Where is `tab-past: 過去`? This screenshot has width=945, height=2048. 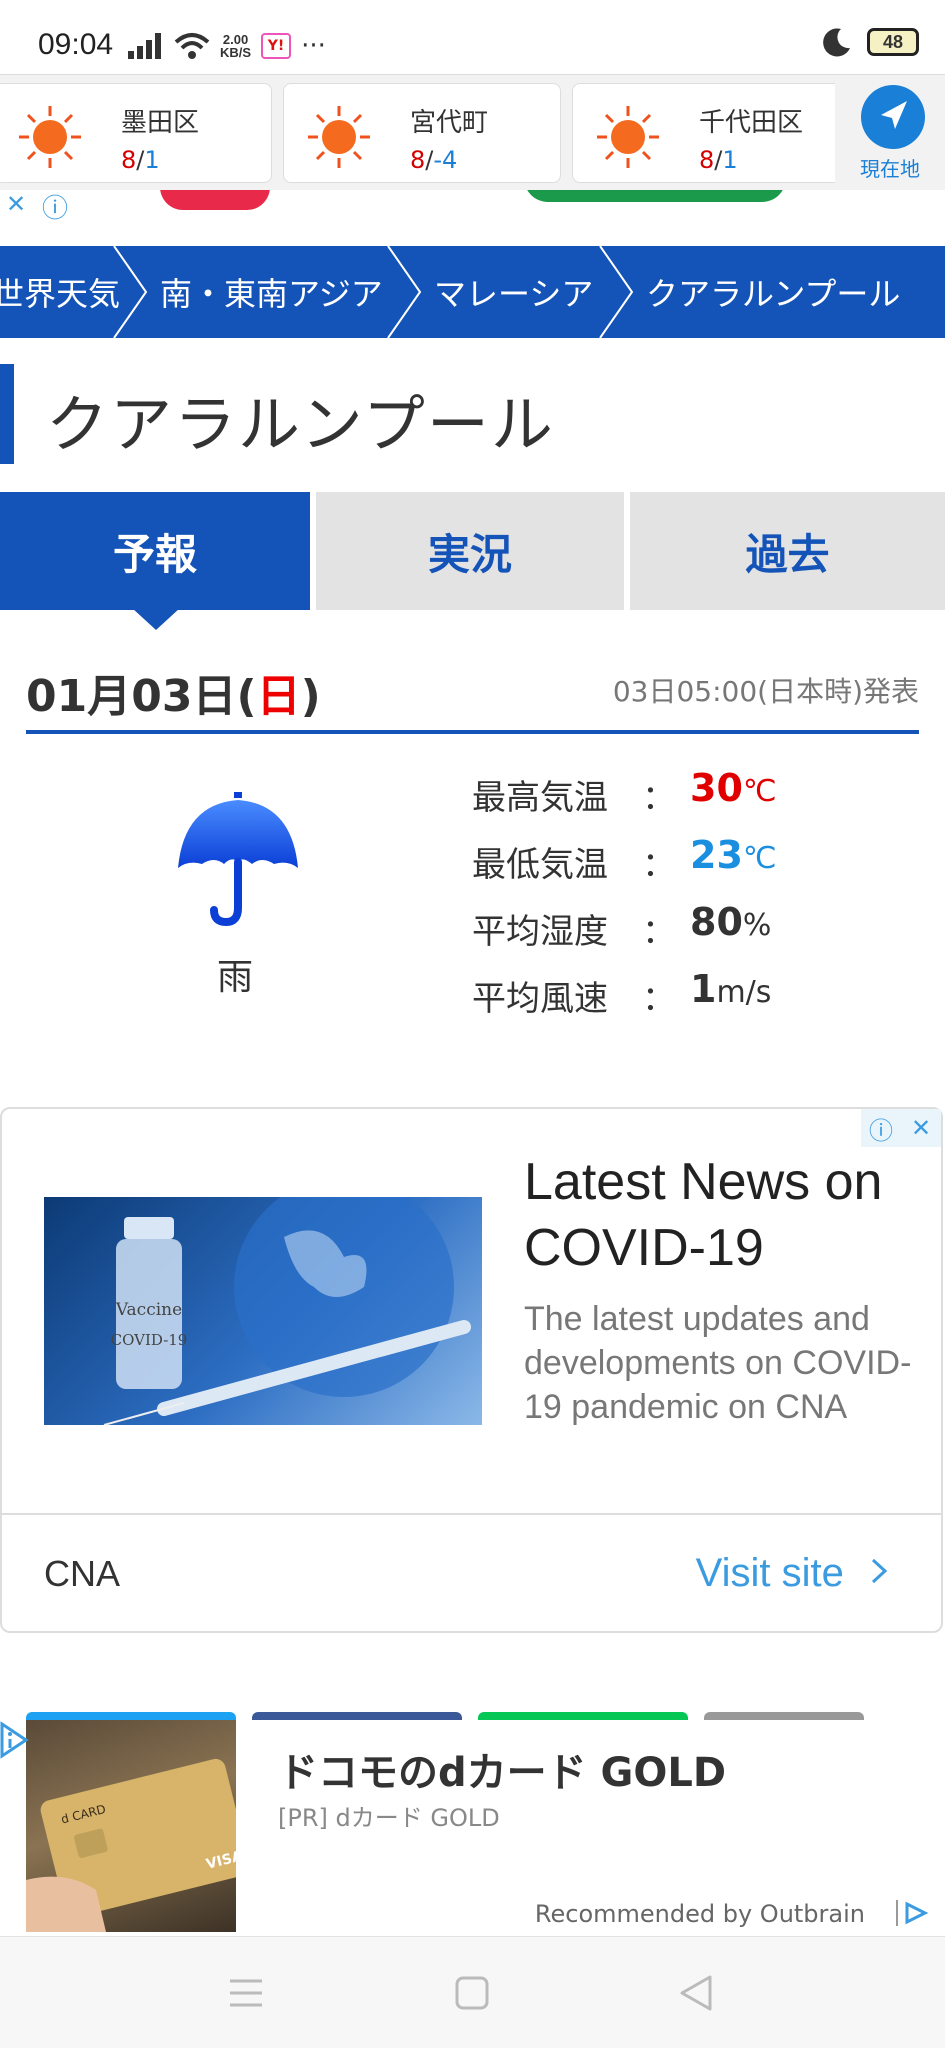 tab-past: 過去 is located at coordinates (787, 551).